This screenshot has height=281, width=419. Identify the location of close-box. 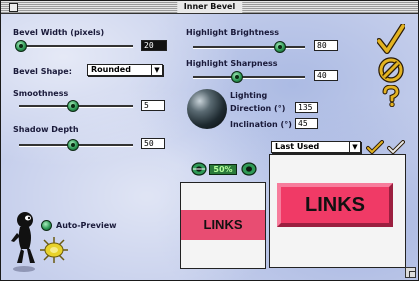
(13, 7).